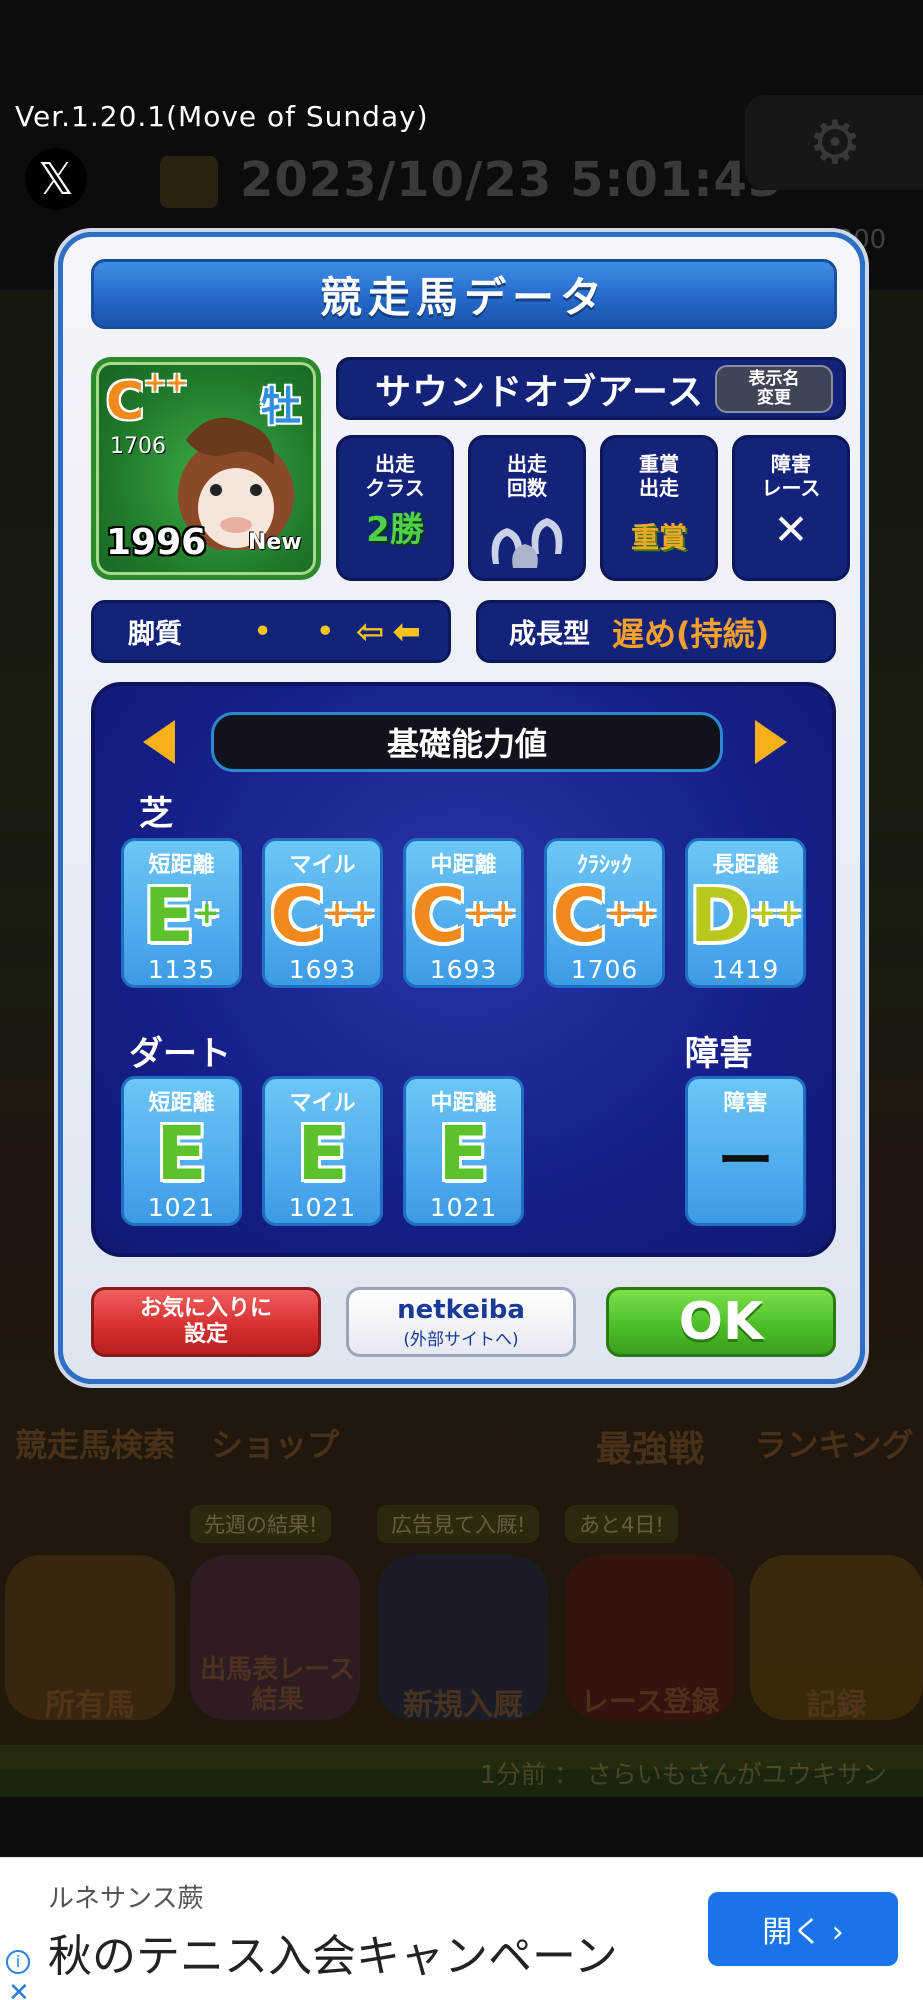  What do you see at coordinates (138, 446) in the screenshot?
I see `horse-score: 1706` at bounding box center [138, 446].